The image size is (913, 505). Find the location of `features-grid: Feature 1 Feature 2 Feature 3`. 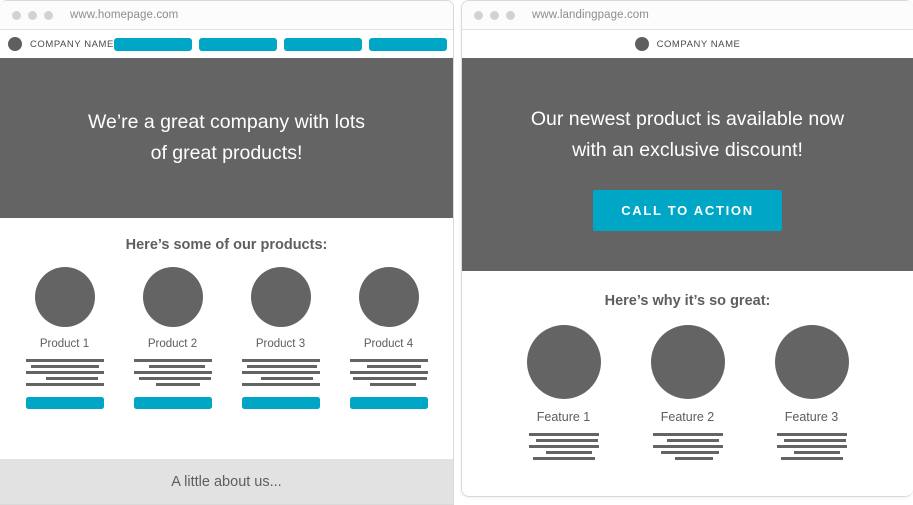

features-grid: Feature 1 Feature 2 Feature 3 is located at coordinates (687, 394).